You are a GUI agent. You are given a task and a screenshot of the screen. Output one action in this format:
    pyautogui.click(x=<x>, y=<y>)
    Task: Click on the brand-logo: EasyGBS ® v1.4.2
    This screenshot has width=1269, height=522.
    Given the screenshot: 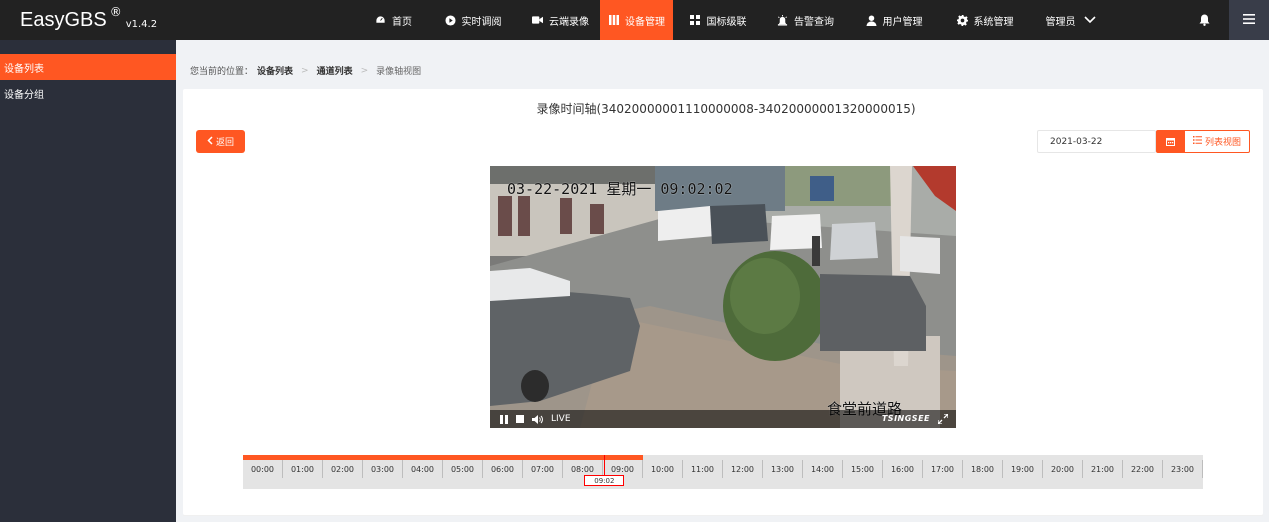 What is the action you would take?
    pyautogui.click(x=88, y=20)
    